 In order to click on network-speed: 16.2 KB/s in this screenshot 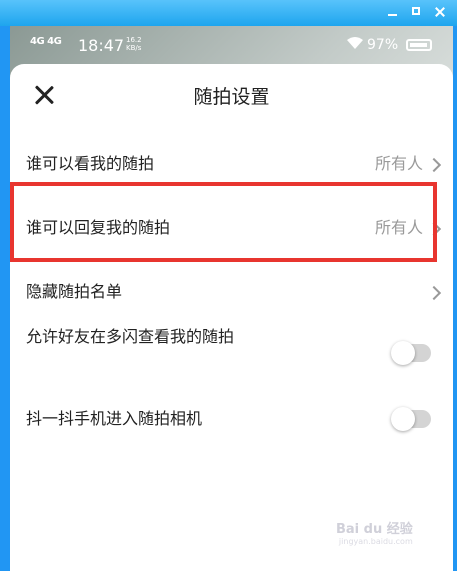, I will do `click(134, 44)`.